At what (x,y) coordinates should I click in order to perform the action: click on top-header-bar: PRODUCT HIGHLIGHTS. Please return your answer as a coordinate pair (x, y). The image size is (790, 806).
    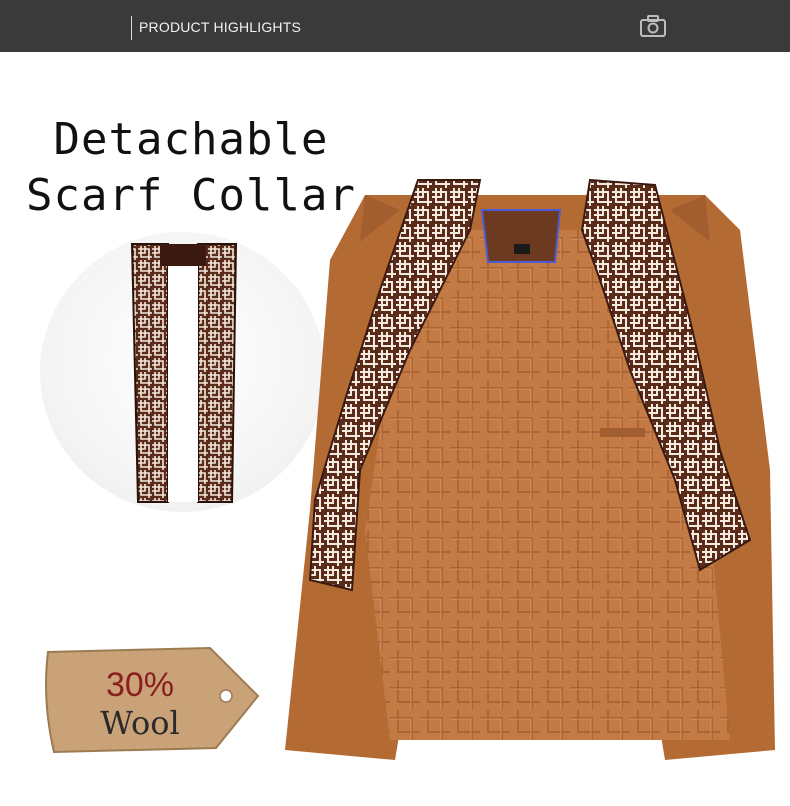
    Looking at the image, I should click on (395, 26).